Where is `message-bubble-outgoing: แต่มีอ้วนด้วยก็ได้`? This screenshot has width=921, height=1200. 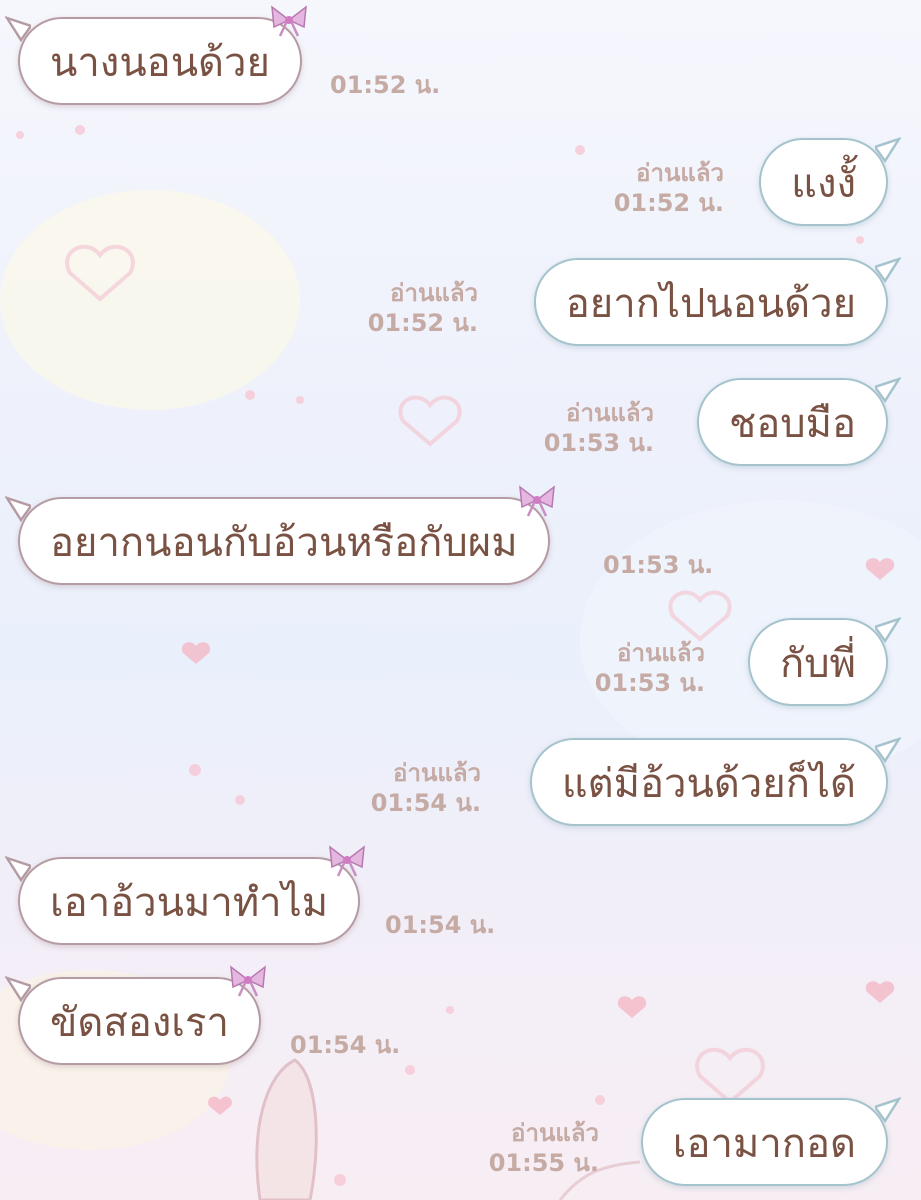 message-bubble-outgoing: แต่มีอ้วนด้วยก็ได้ is located at coordinates (715, 781).